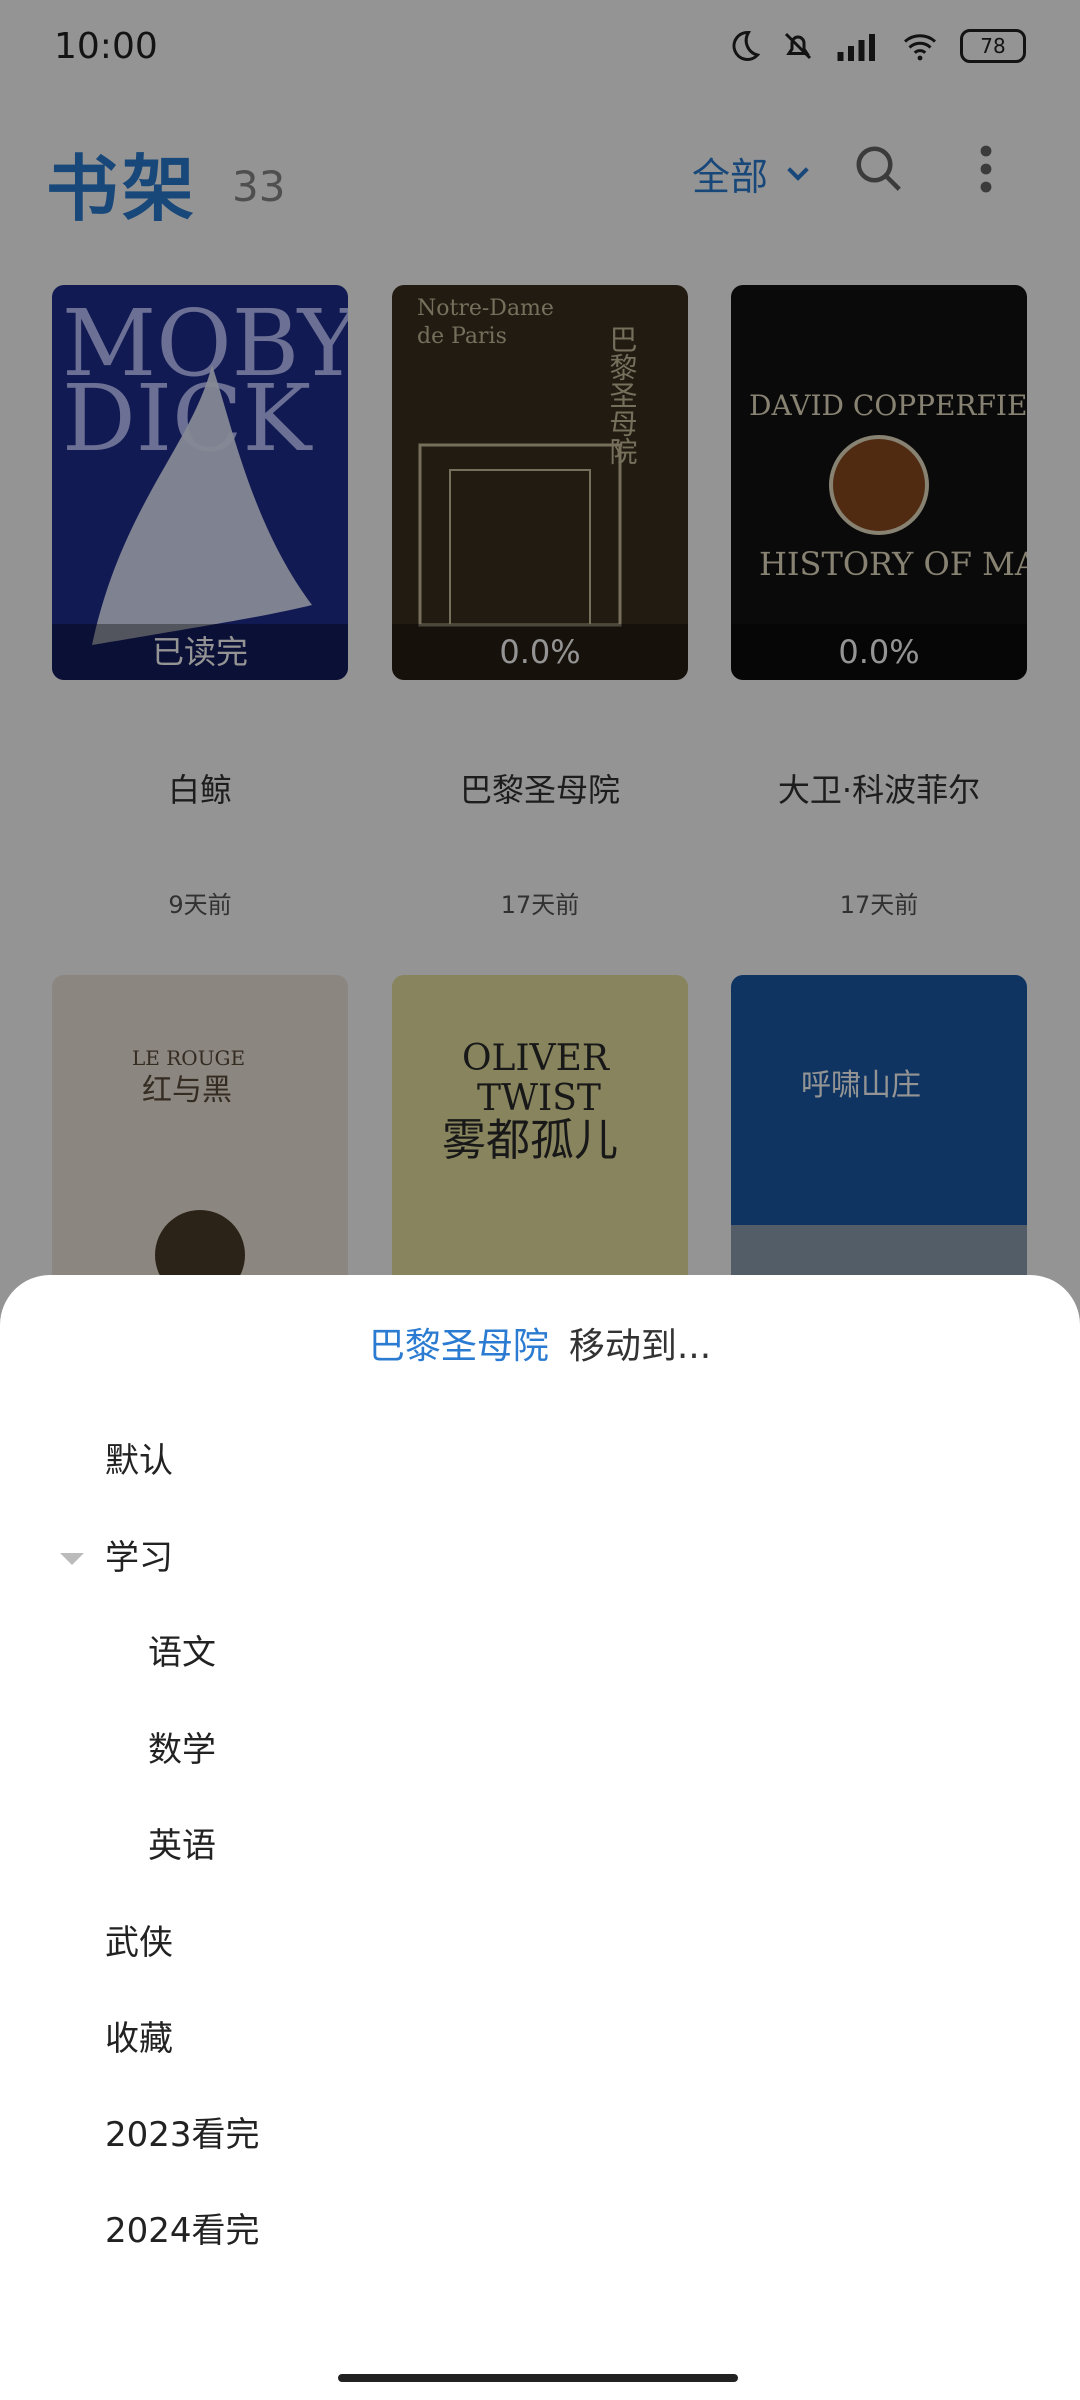 Image resolution: width=1080 pixels, height=2400 pixels. What do you see at coordinates (458, 1346) in the screenshot?
I see `sheet-book-name: 巴黎圣母院` at bounding box center [458, 1346].